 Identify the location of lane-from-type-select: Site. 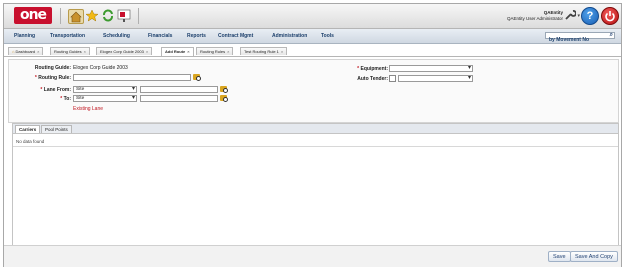
(105, 89).